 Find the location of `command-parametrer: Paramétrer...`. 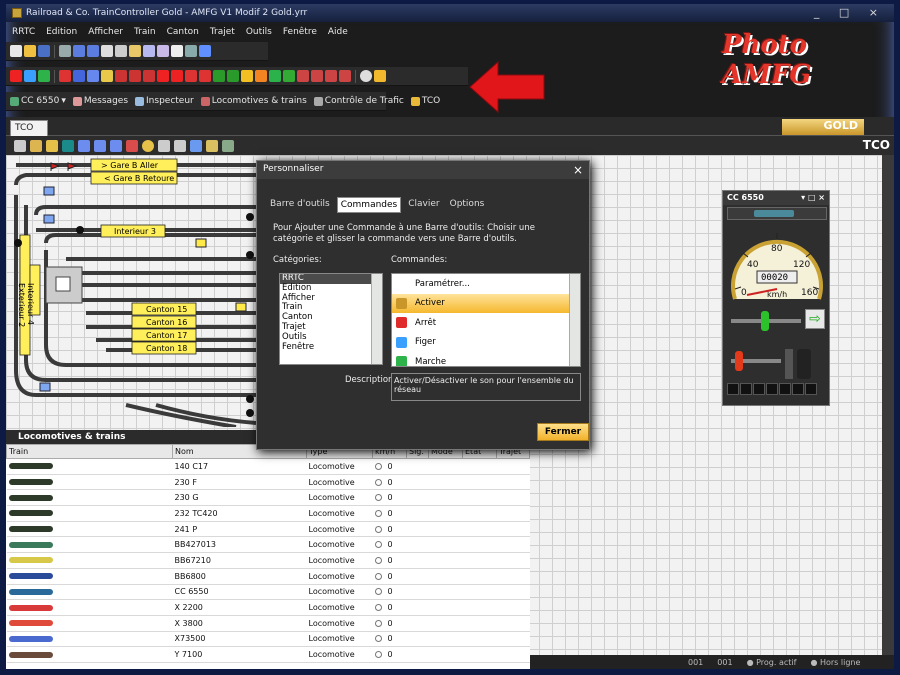

command-parametrer: Paramétrer... is located at coordinates (486, 284).